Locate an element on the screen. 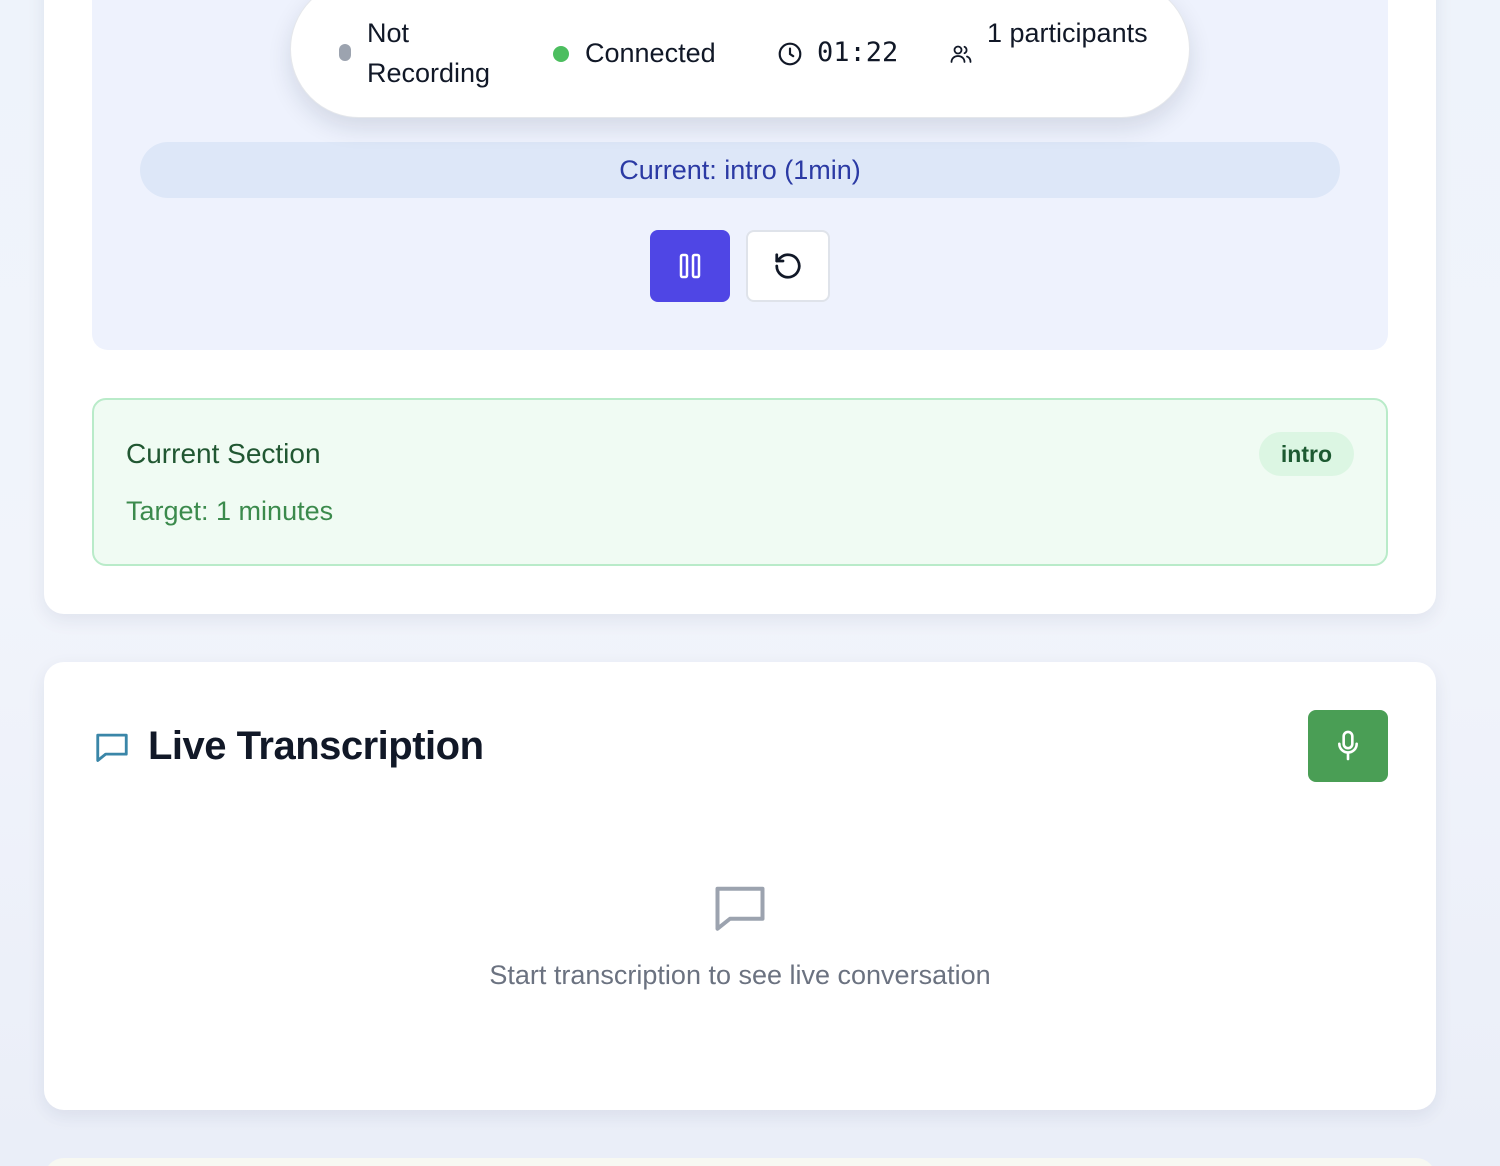 This screenshot has height=1166, width=1500. empty-state-message-icon is located at coordinates (740, 908).